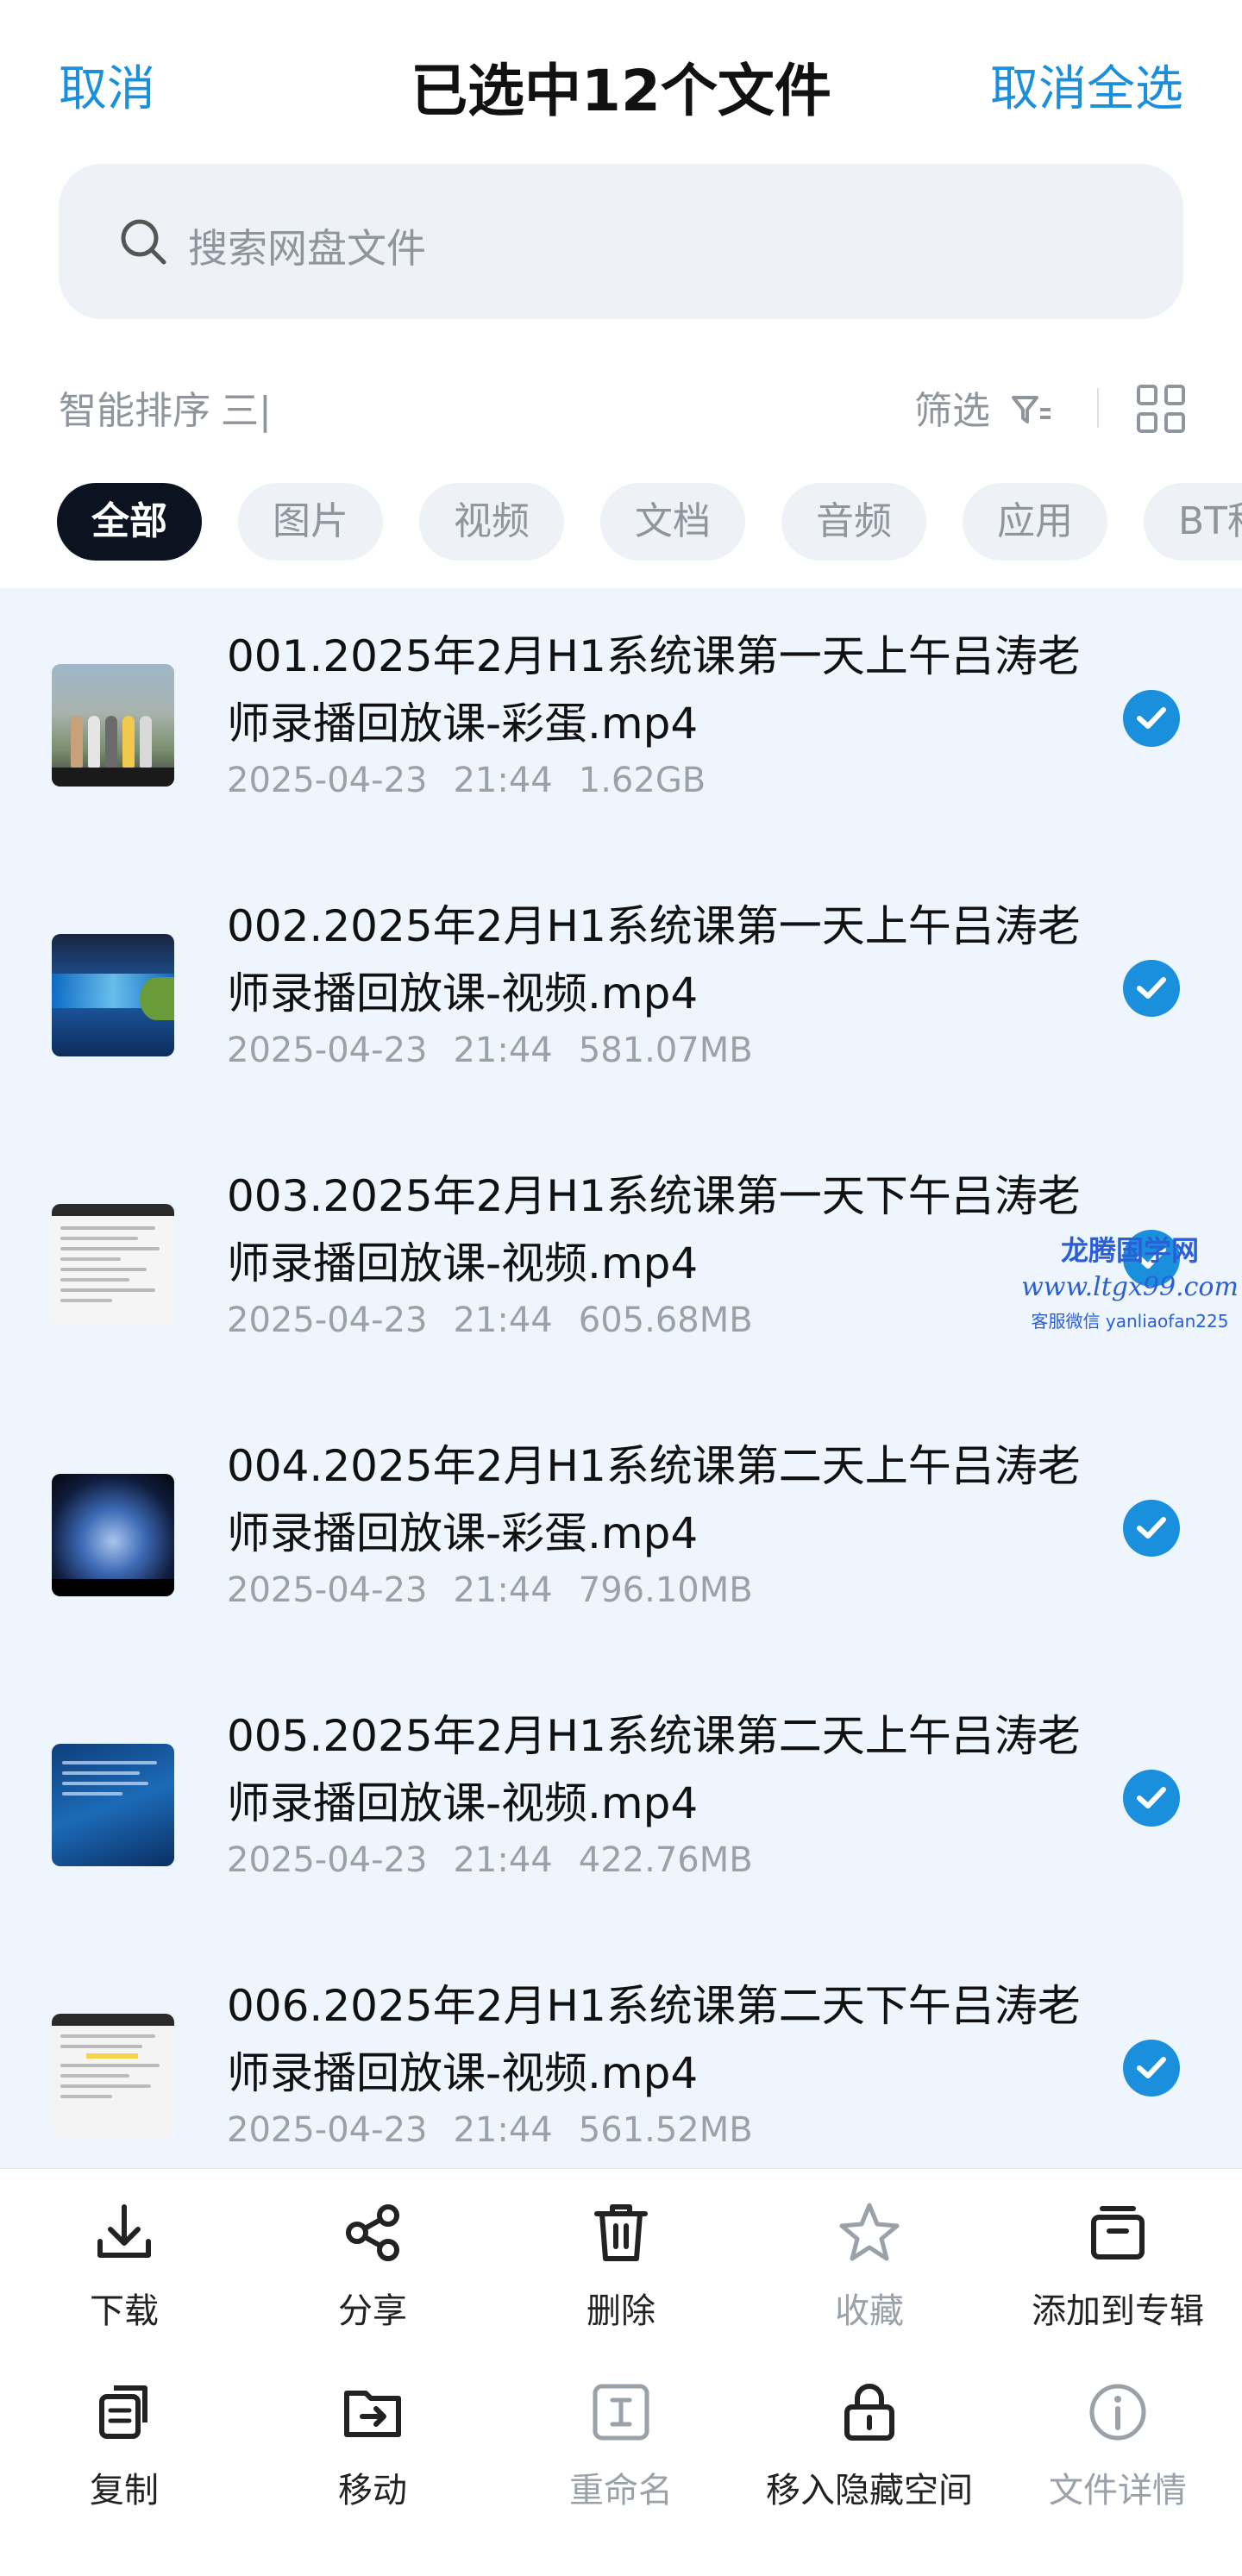 The height and width of the screenshot is (2576, 1242). I want to click on action-label: 文件详情, so click(1118, 2490).